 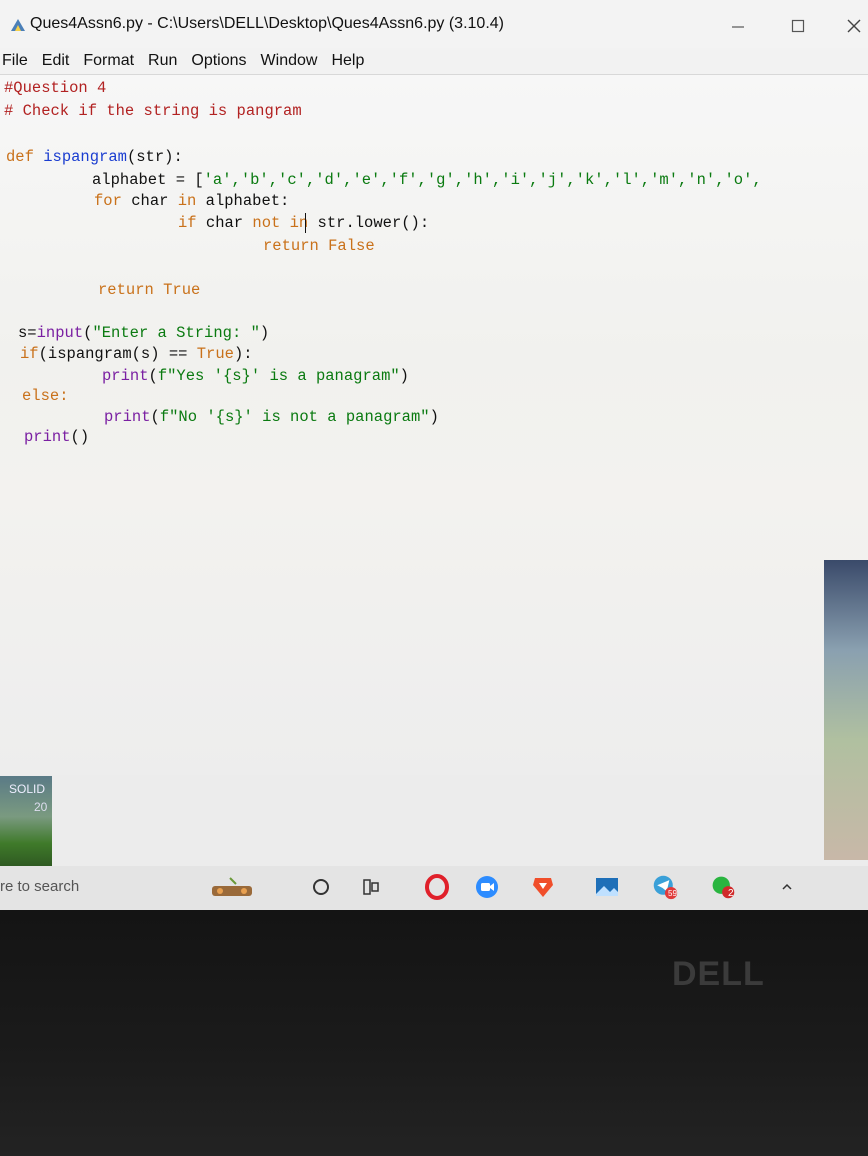 What do you see at coordinates (18, 25) in the screenshot?
I see `python-idle-icon` at bounding box center [18, 25].